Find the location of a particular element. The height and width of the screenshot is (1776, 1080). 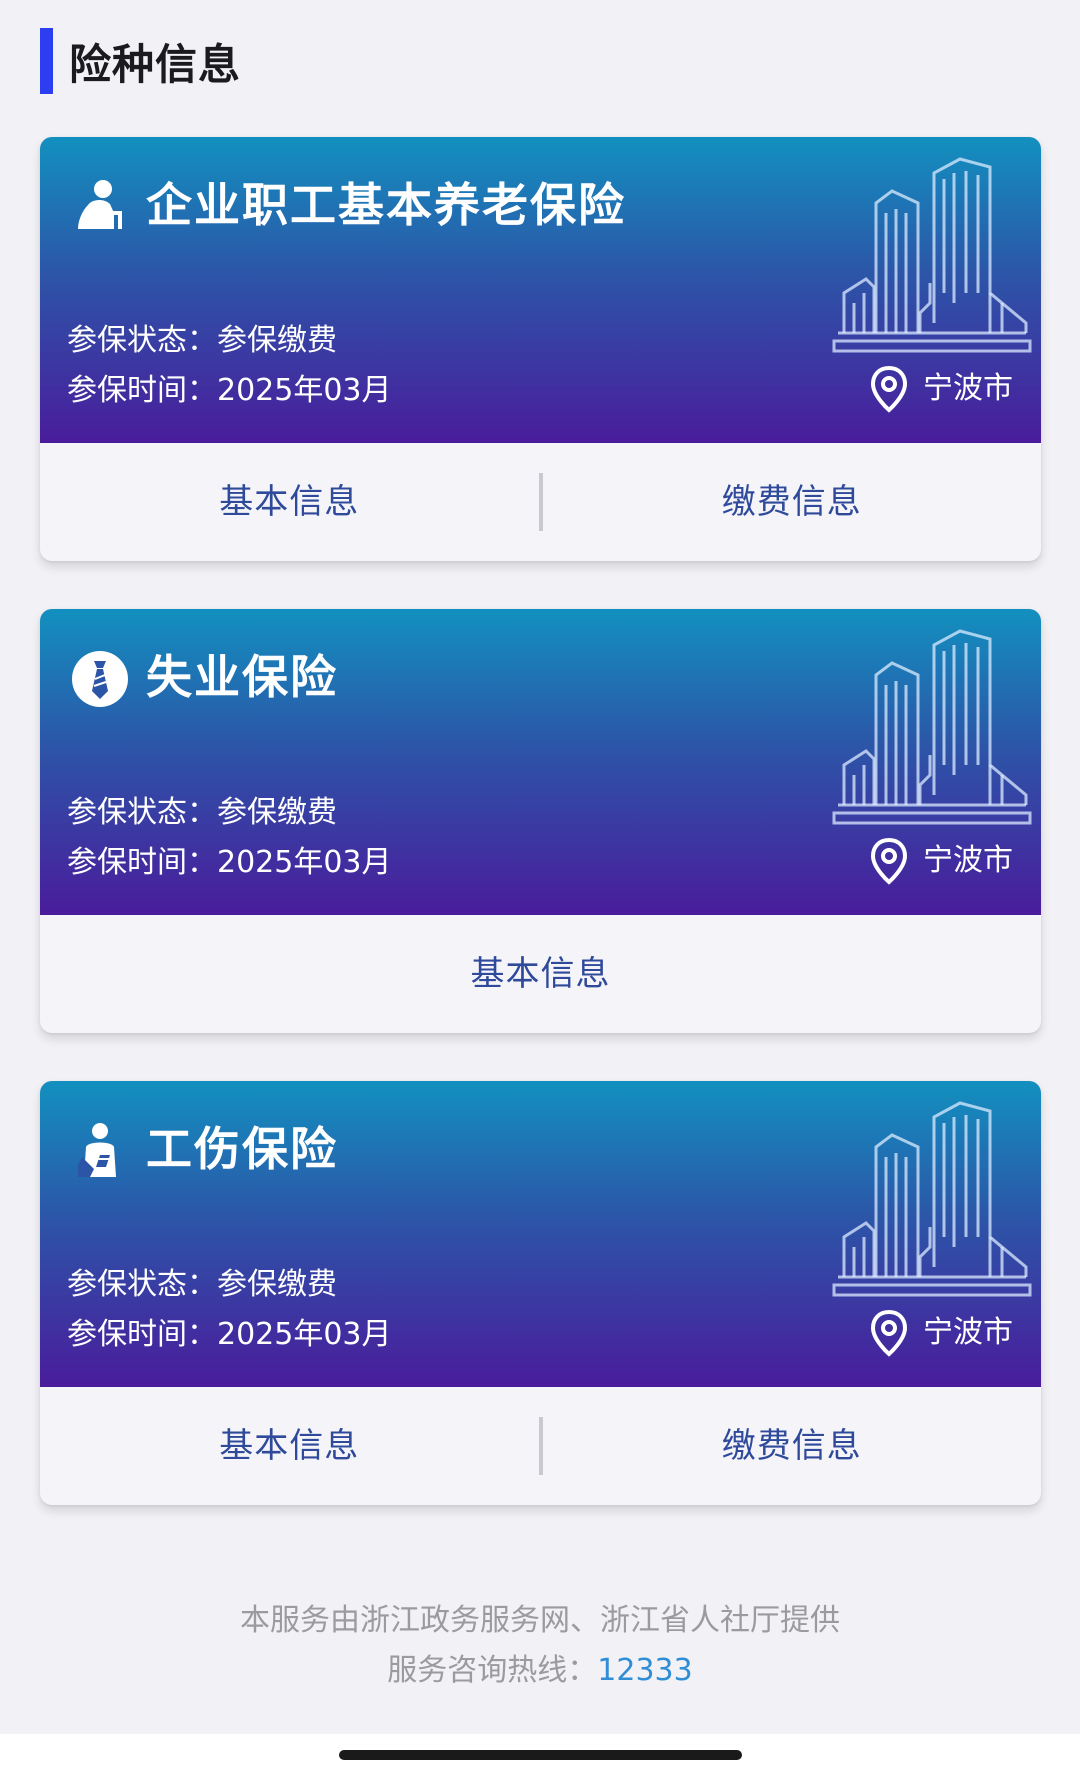

footer-hotline: 服务咨询热线：12333 is located at coordinates (540, 1671).